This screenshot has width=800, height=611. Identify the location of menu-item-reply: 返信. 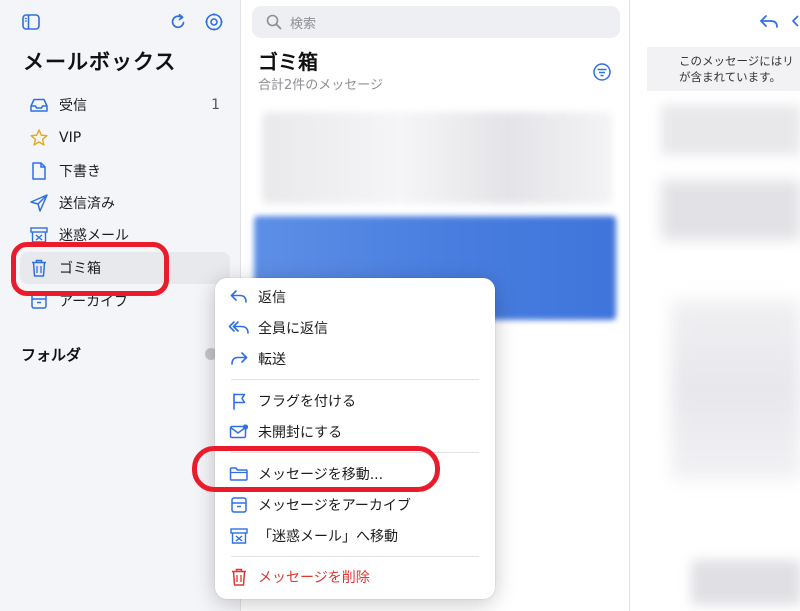
(355, 297).